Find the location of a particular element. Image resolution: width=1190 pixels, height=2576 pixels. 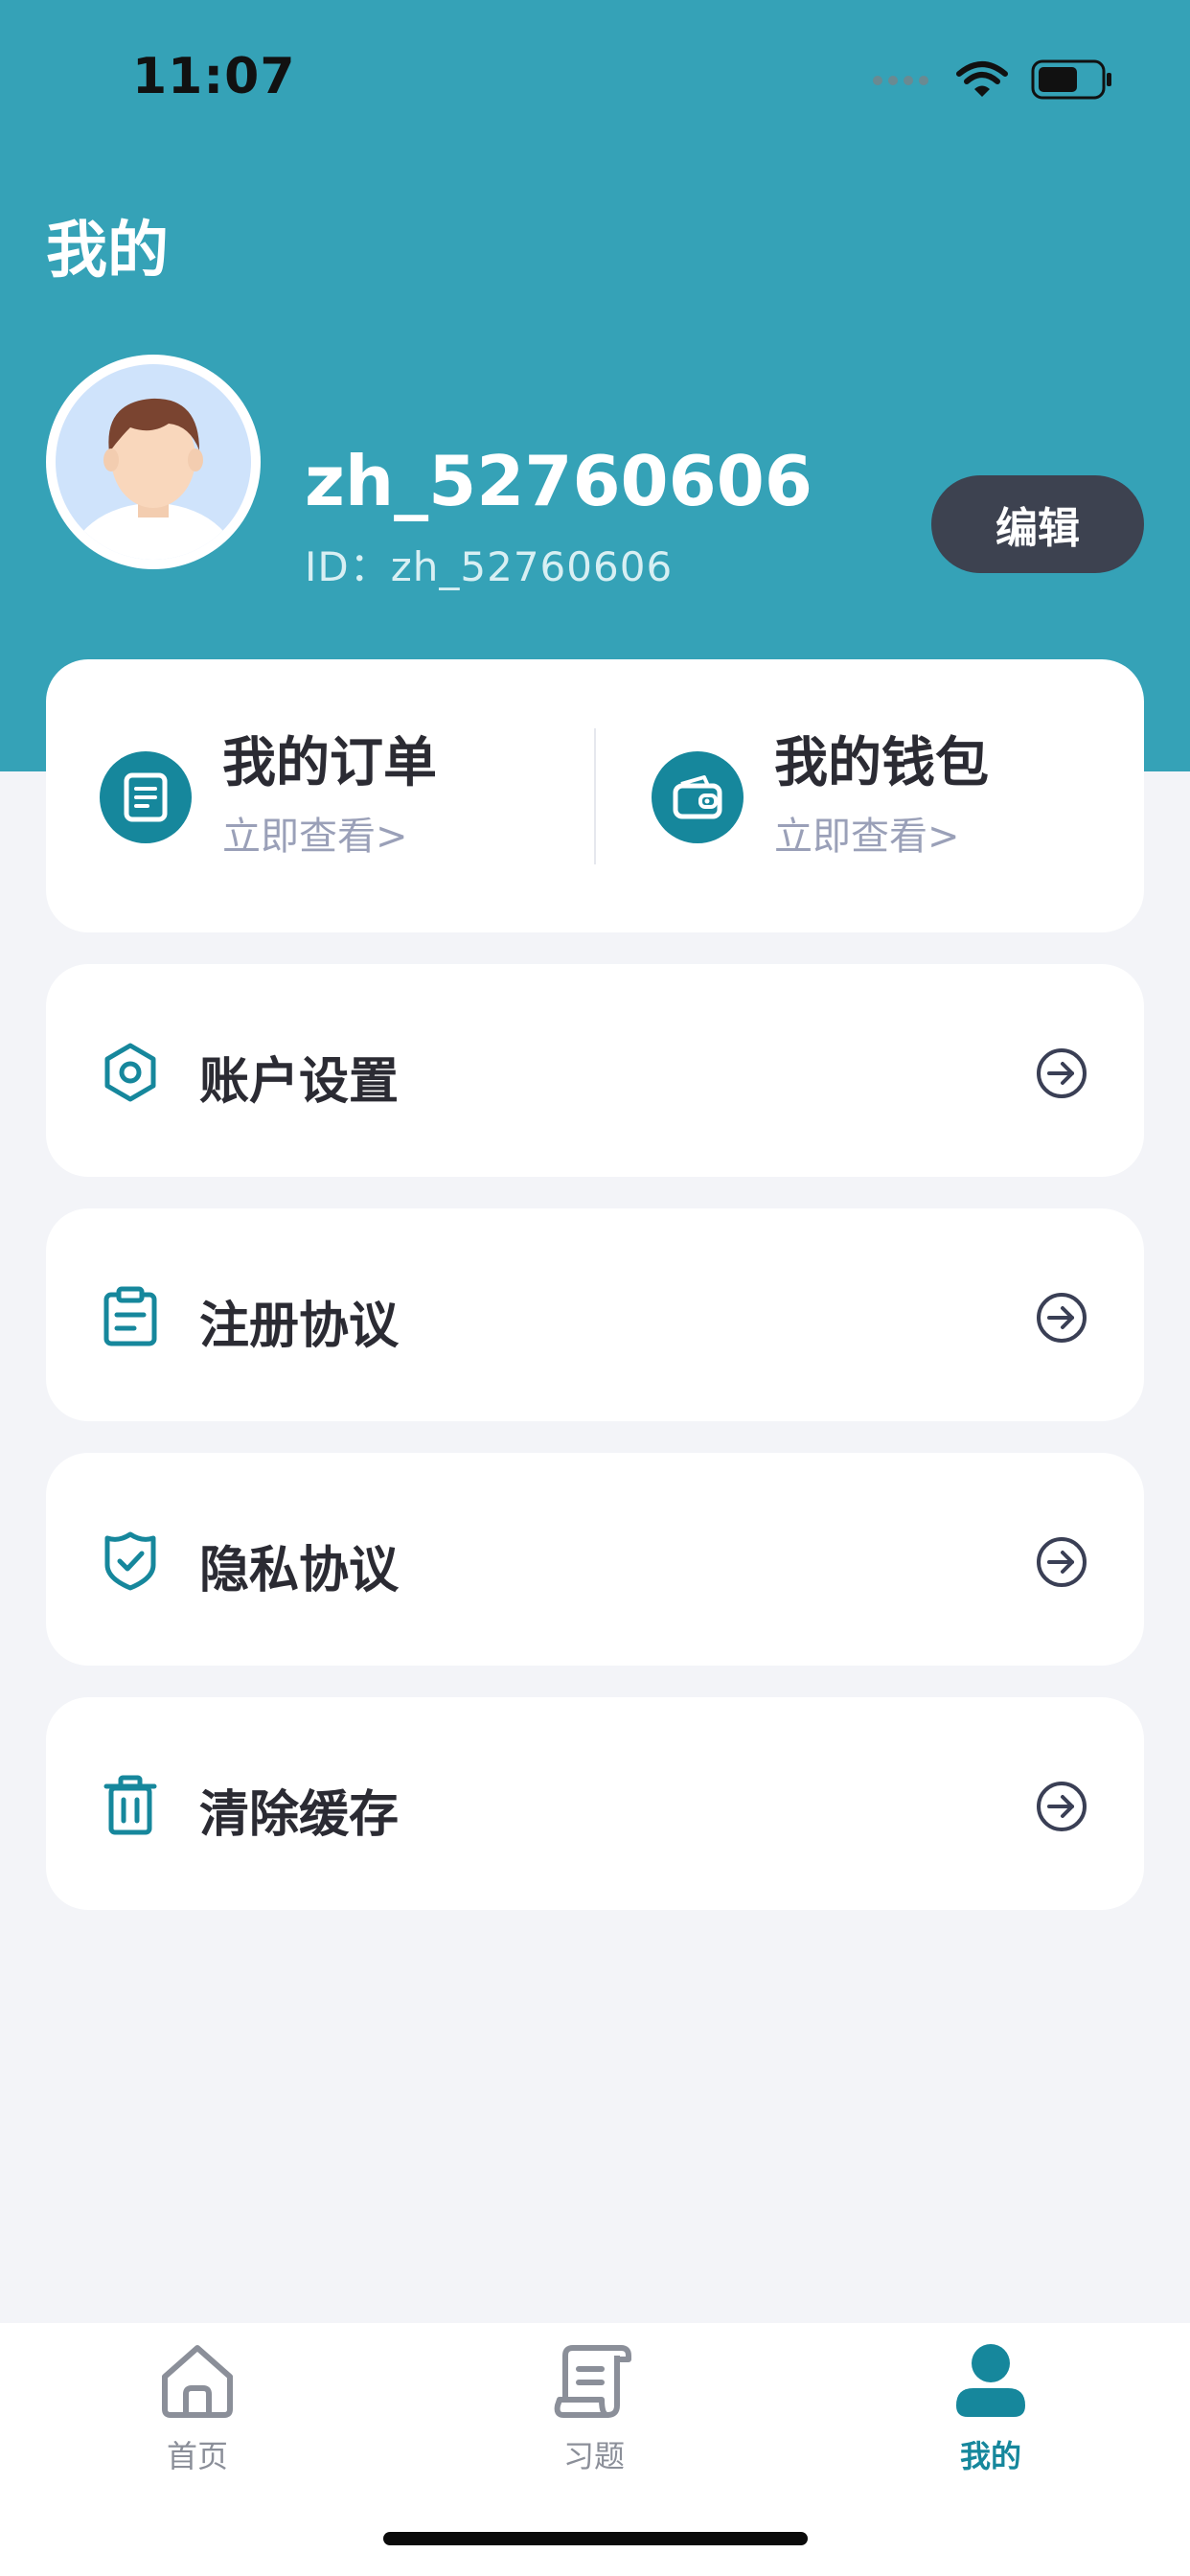

status-icons is located at coordinates (992, 81).